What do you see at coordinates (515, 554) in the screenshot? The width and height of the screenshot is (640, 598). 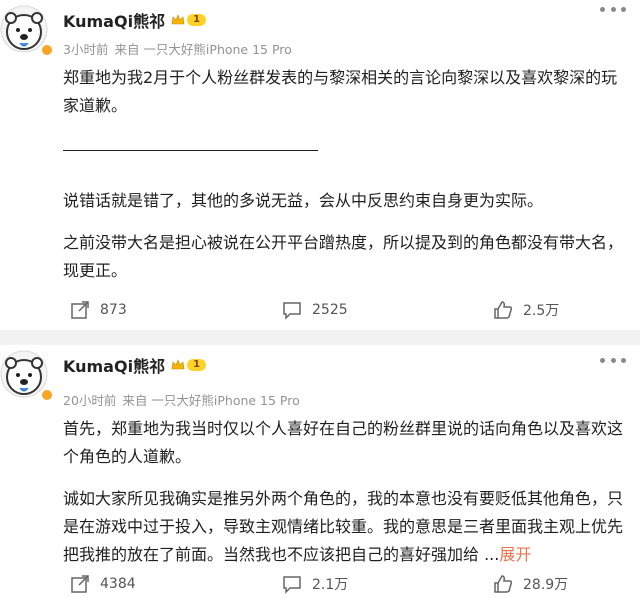 I see `expand-link: 展开` at bounding box center [515, 554].